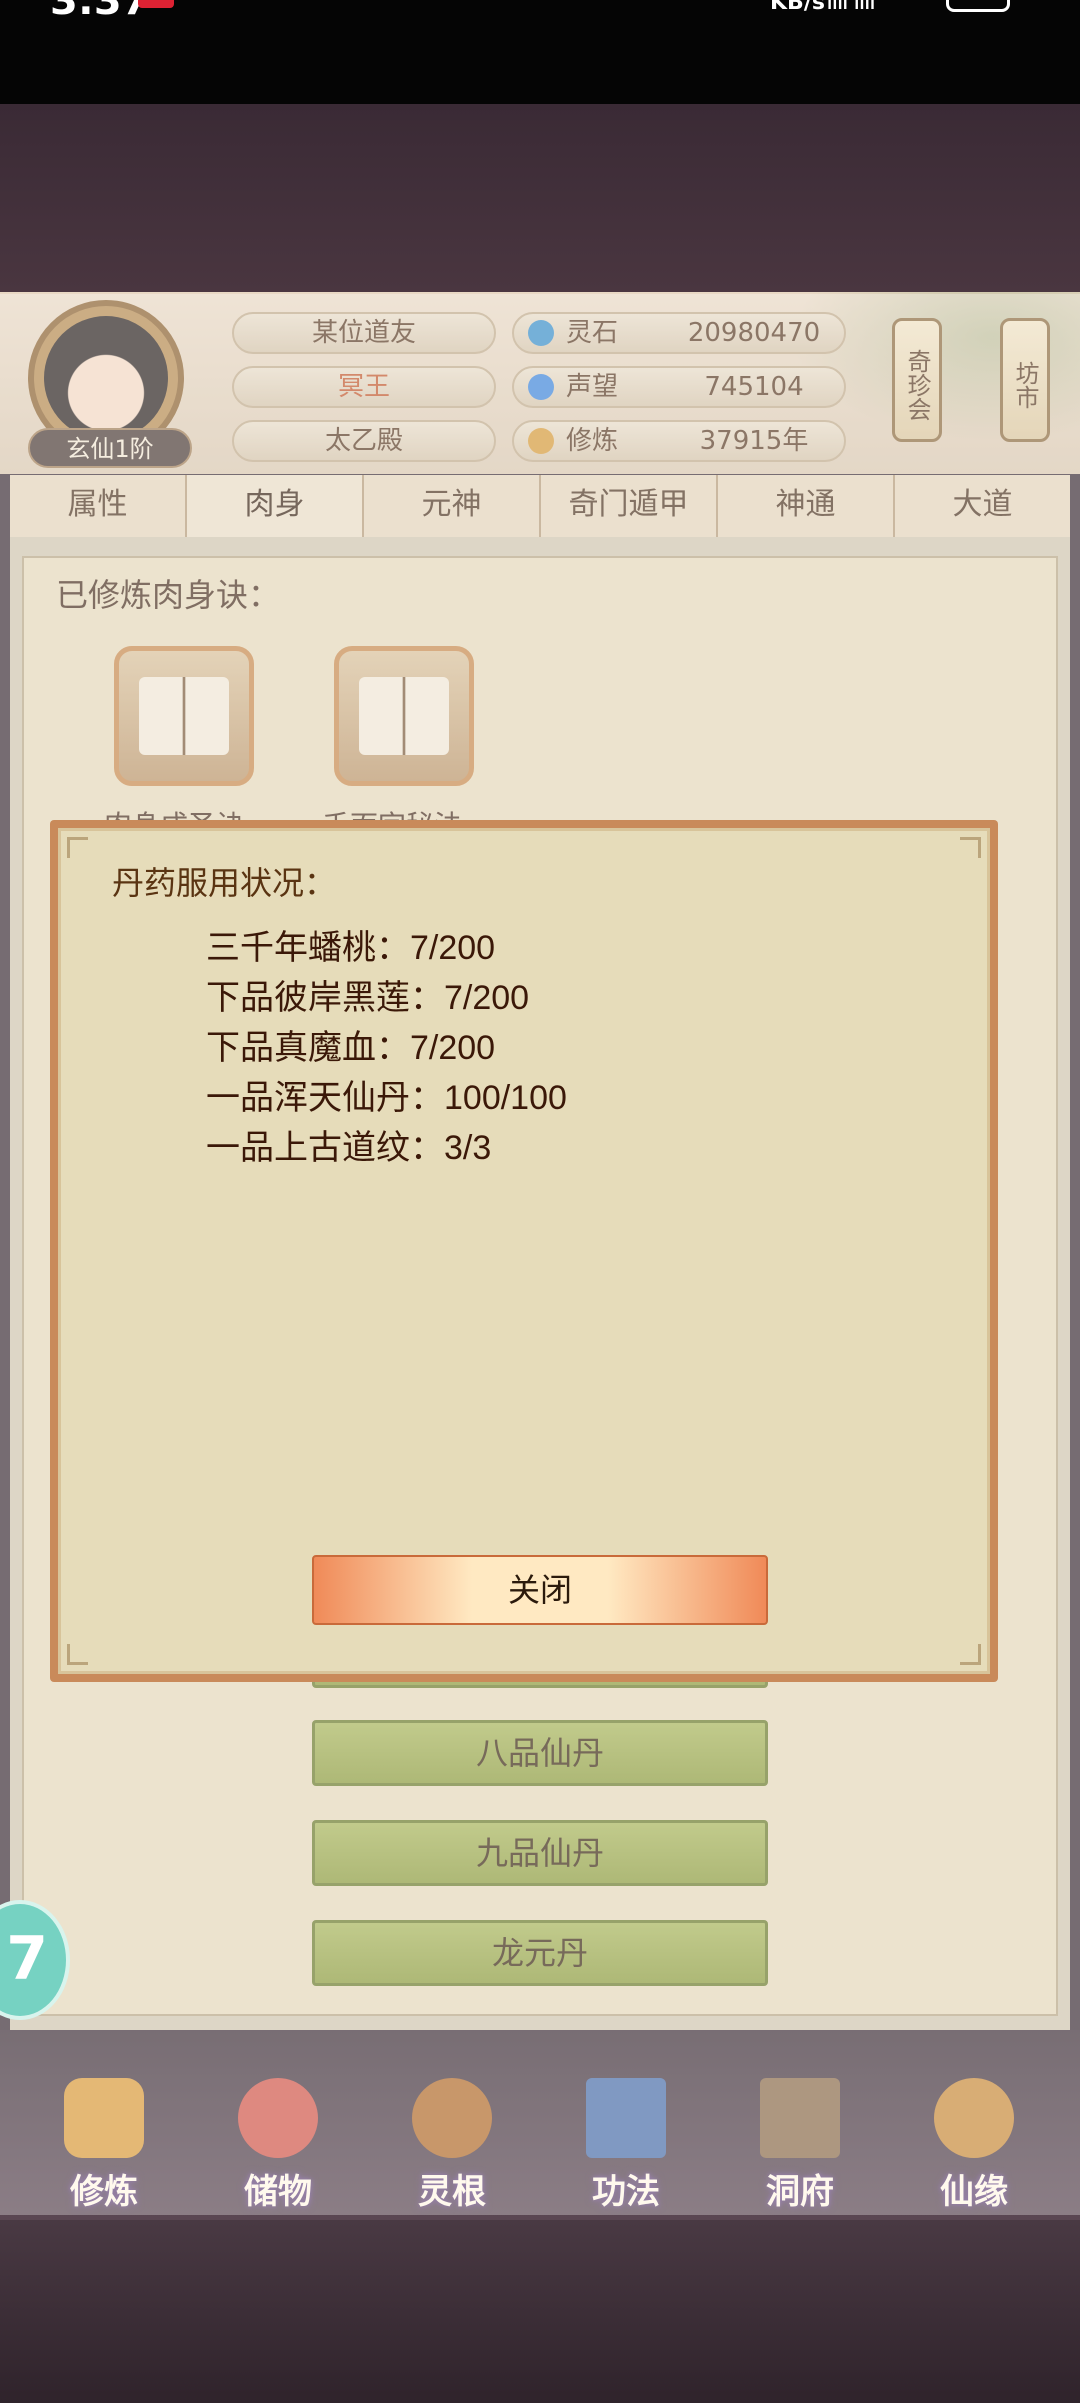  What do you see at coordinates (224, 883) in the screenshot?
I see `dialog-title: 丹药服用状况：` at bounding box center [224, 883].